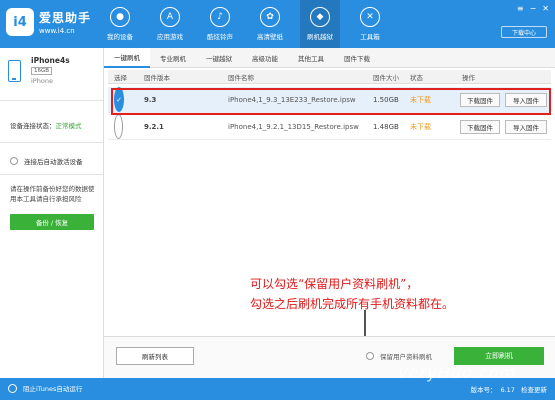 The height and width of the screenshot is (400, 555). I want to click on nav-label: 高清壁纸, so click(270, 37).